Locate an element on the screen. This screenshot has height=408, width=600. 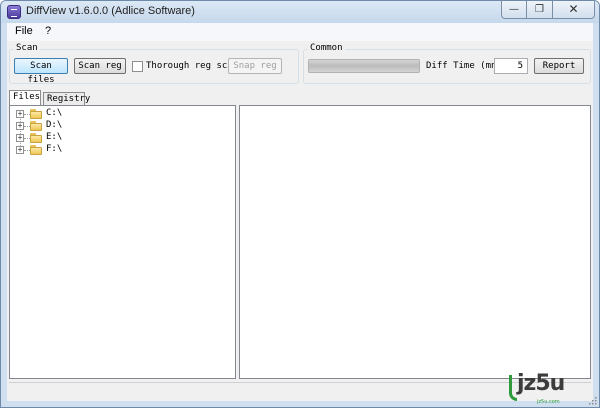
menu-help: ? is located at coordinates (48, 31).